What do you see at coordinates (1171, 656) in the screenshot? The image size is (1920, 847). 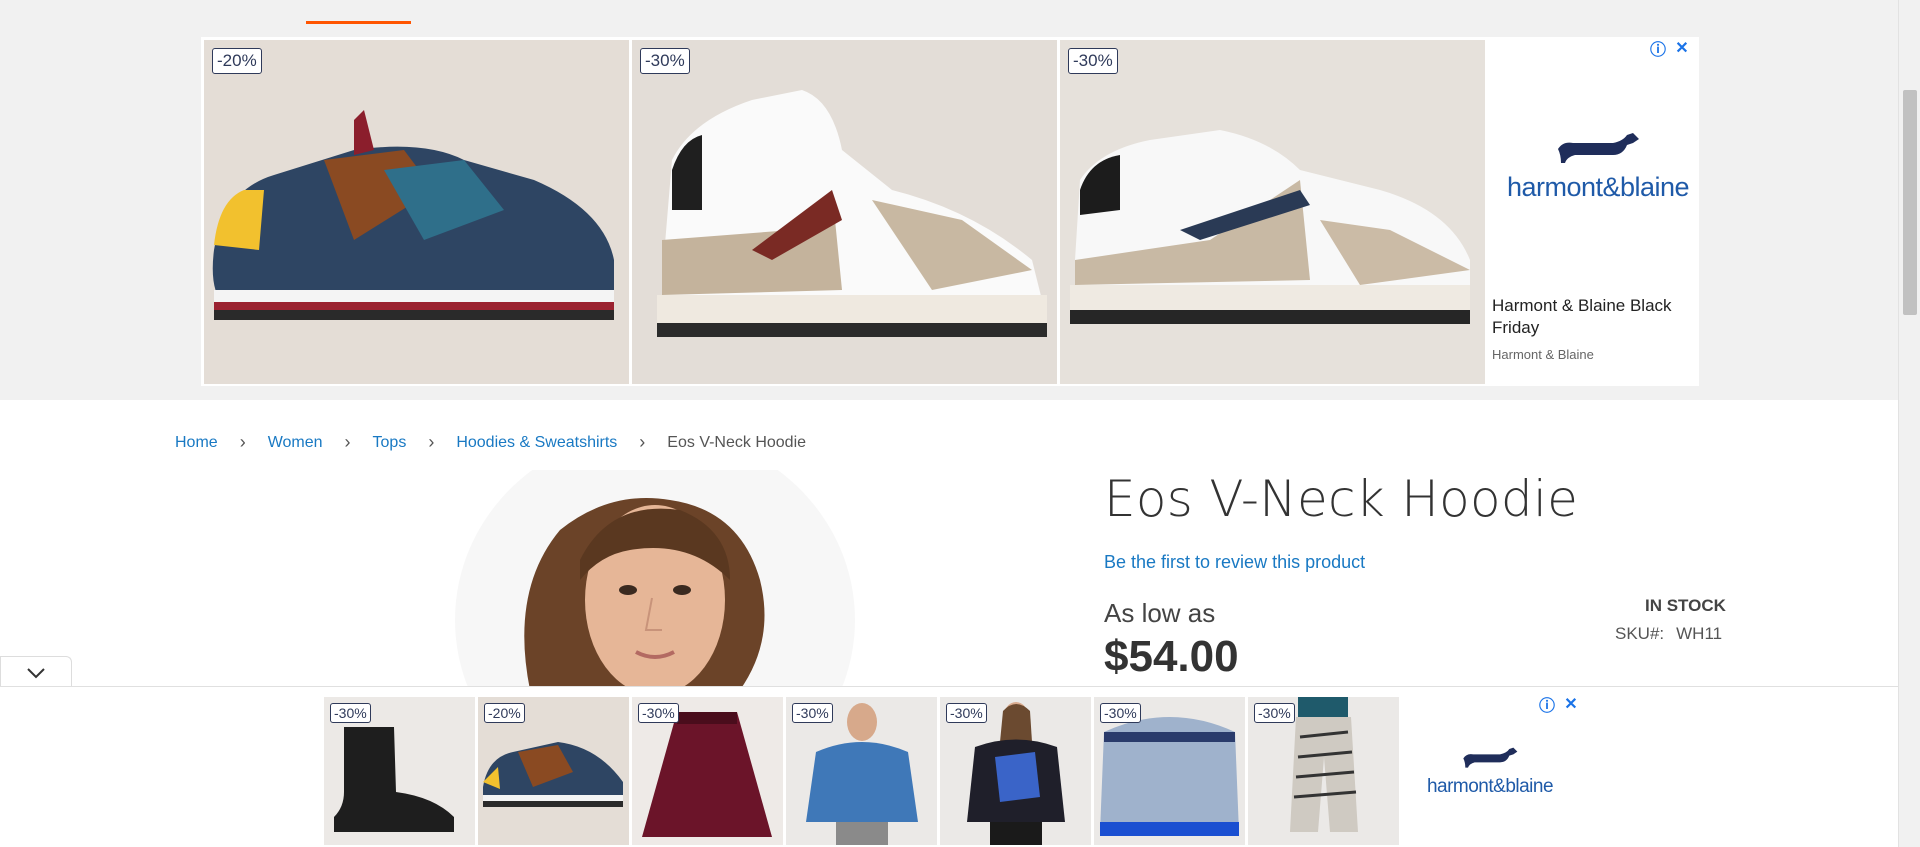 I see `product-price: $54.00` at bounding box center [1171, 656].